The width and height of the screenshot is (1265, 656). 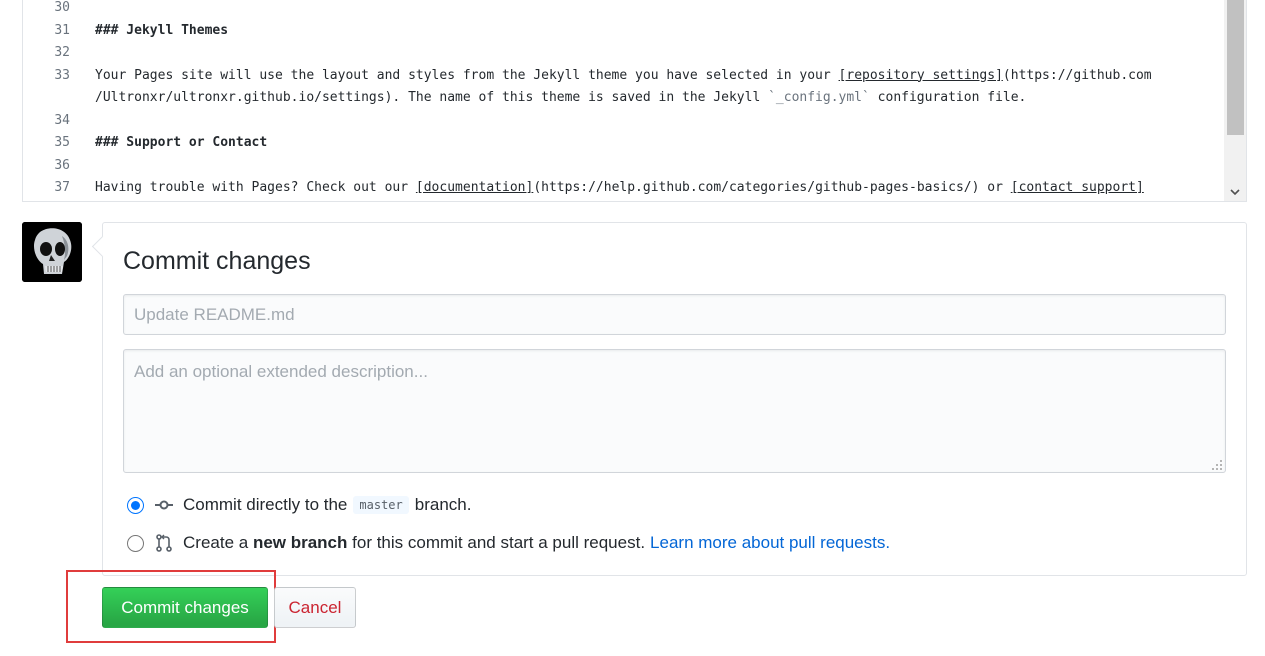 What do you see at coordinates (164, 543) in the screenshot?
I see `git-pull-request-icon` at bounding box center [164, 543].